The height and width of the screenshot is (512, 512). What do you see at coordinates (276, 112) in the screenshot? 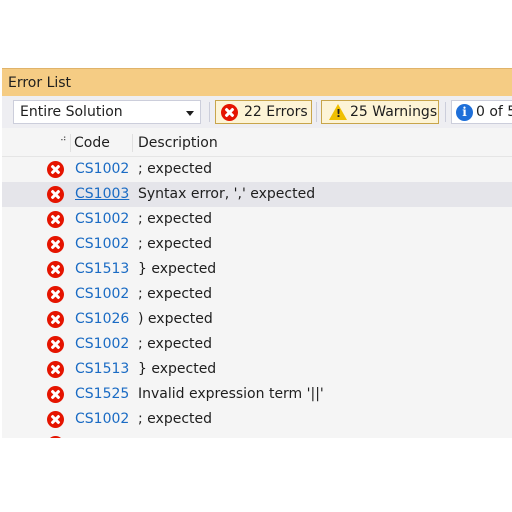
I see `errors-filter-label: 22 Errors` at bounding box center [276, 112].